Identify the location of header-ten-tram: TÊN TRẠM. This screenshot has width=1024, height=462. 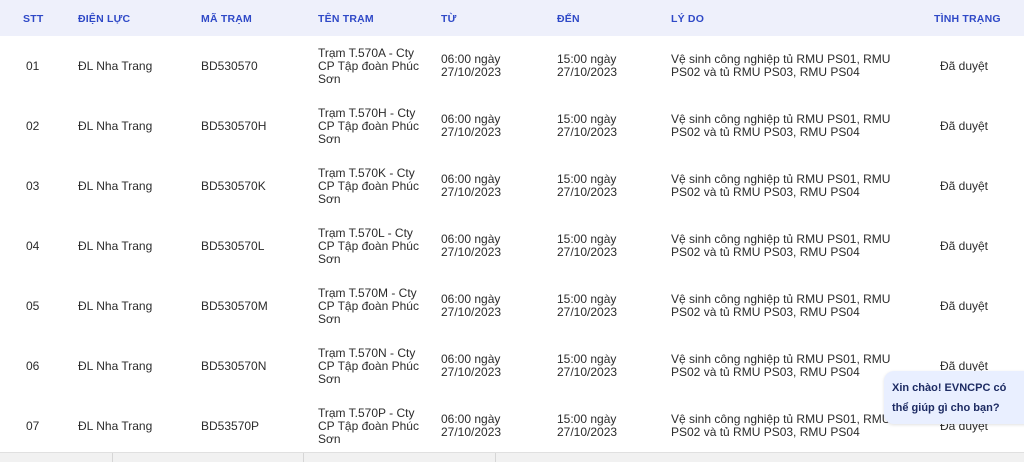
(346, 19).